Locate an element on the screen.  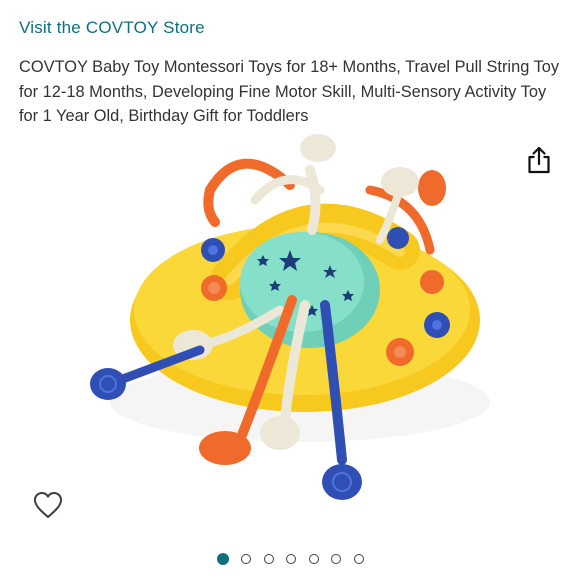
share-button is located at coordinates (539, 160).